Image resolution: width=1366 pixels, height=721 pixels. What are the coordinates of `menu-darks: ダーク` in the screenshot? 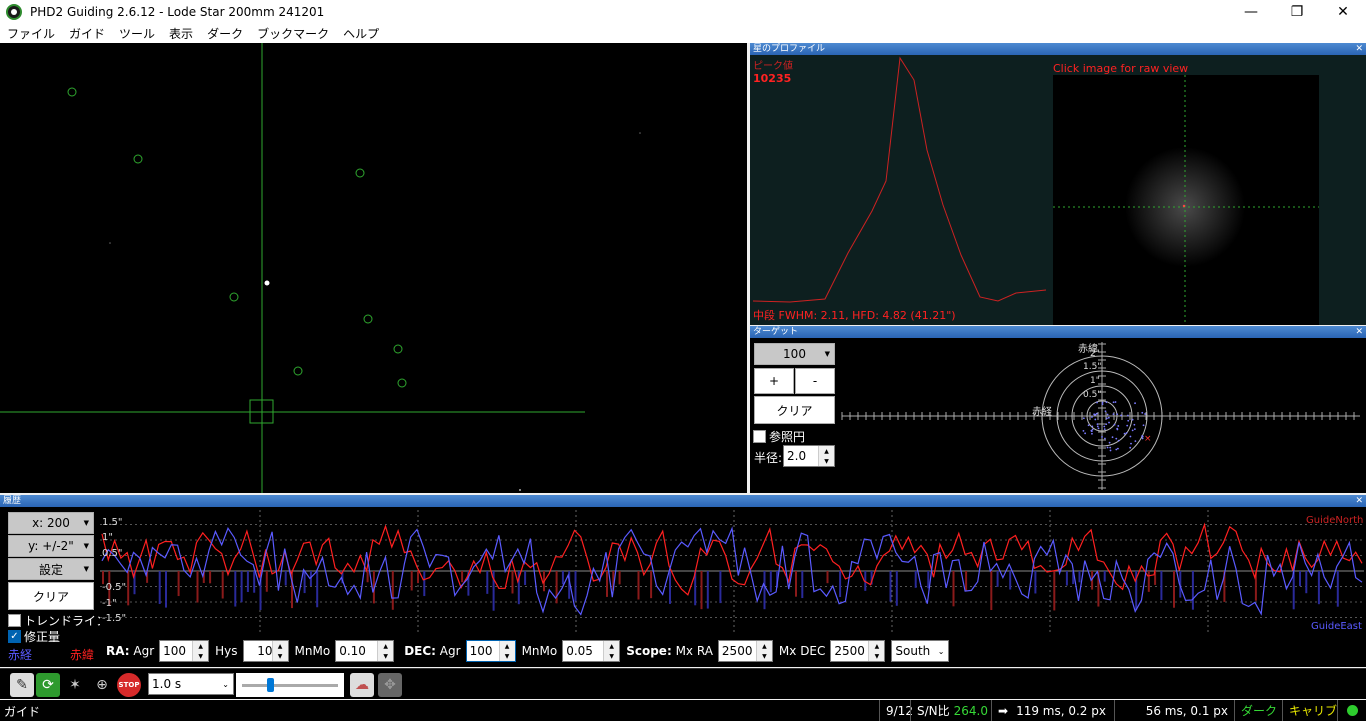 It's located at (225, 33).